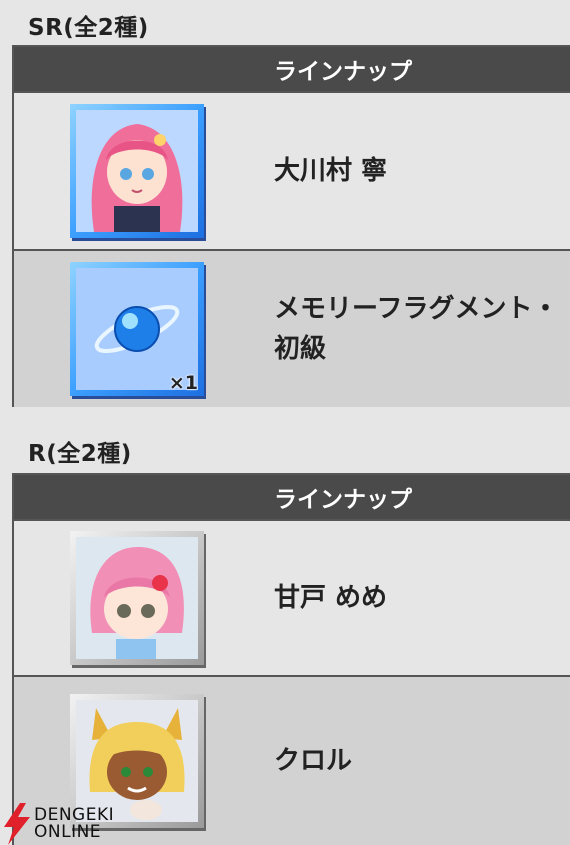 This screenshot has width=570, height=845. I want to click on item-name: 大川村 寧, so click(331, 170).